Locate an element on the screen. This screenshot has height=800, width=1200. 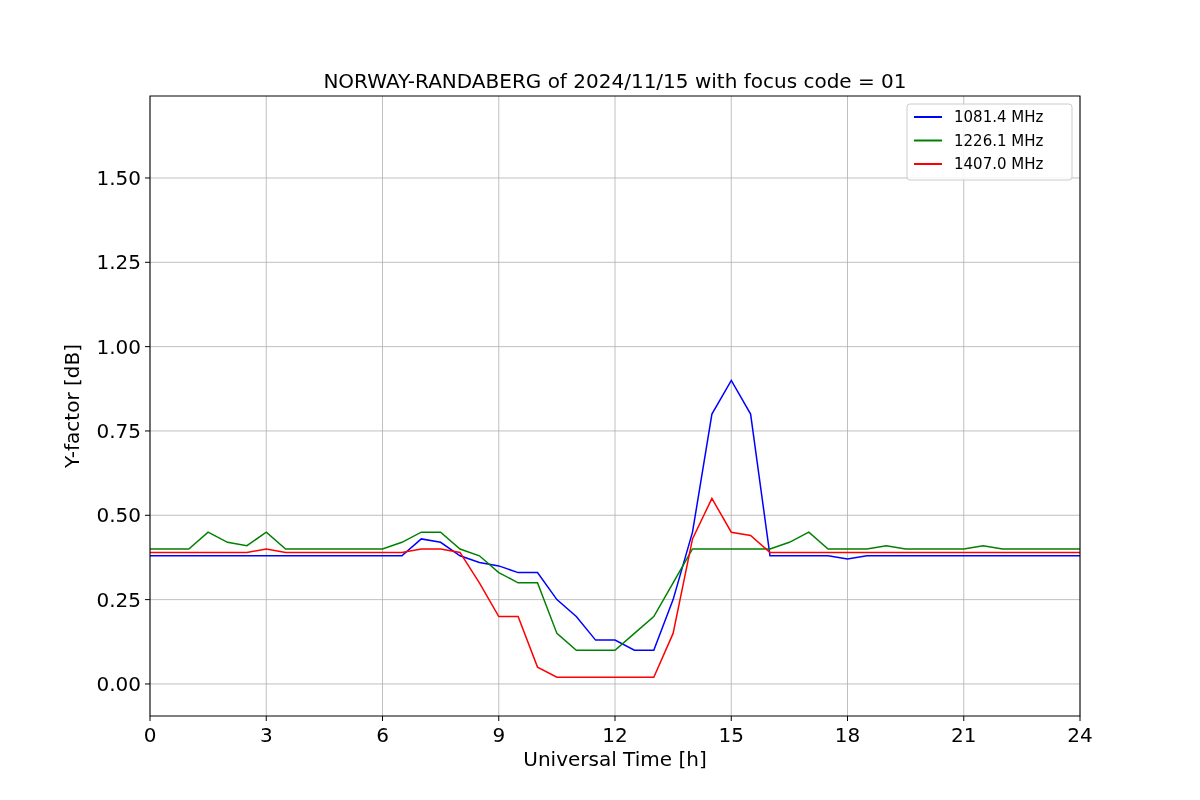
y-tick-label: 0.75 is located at coordinates (118, 430).